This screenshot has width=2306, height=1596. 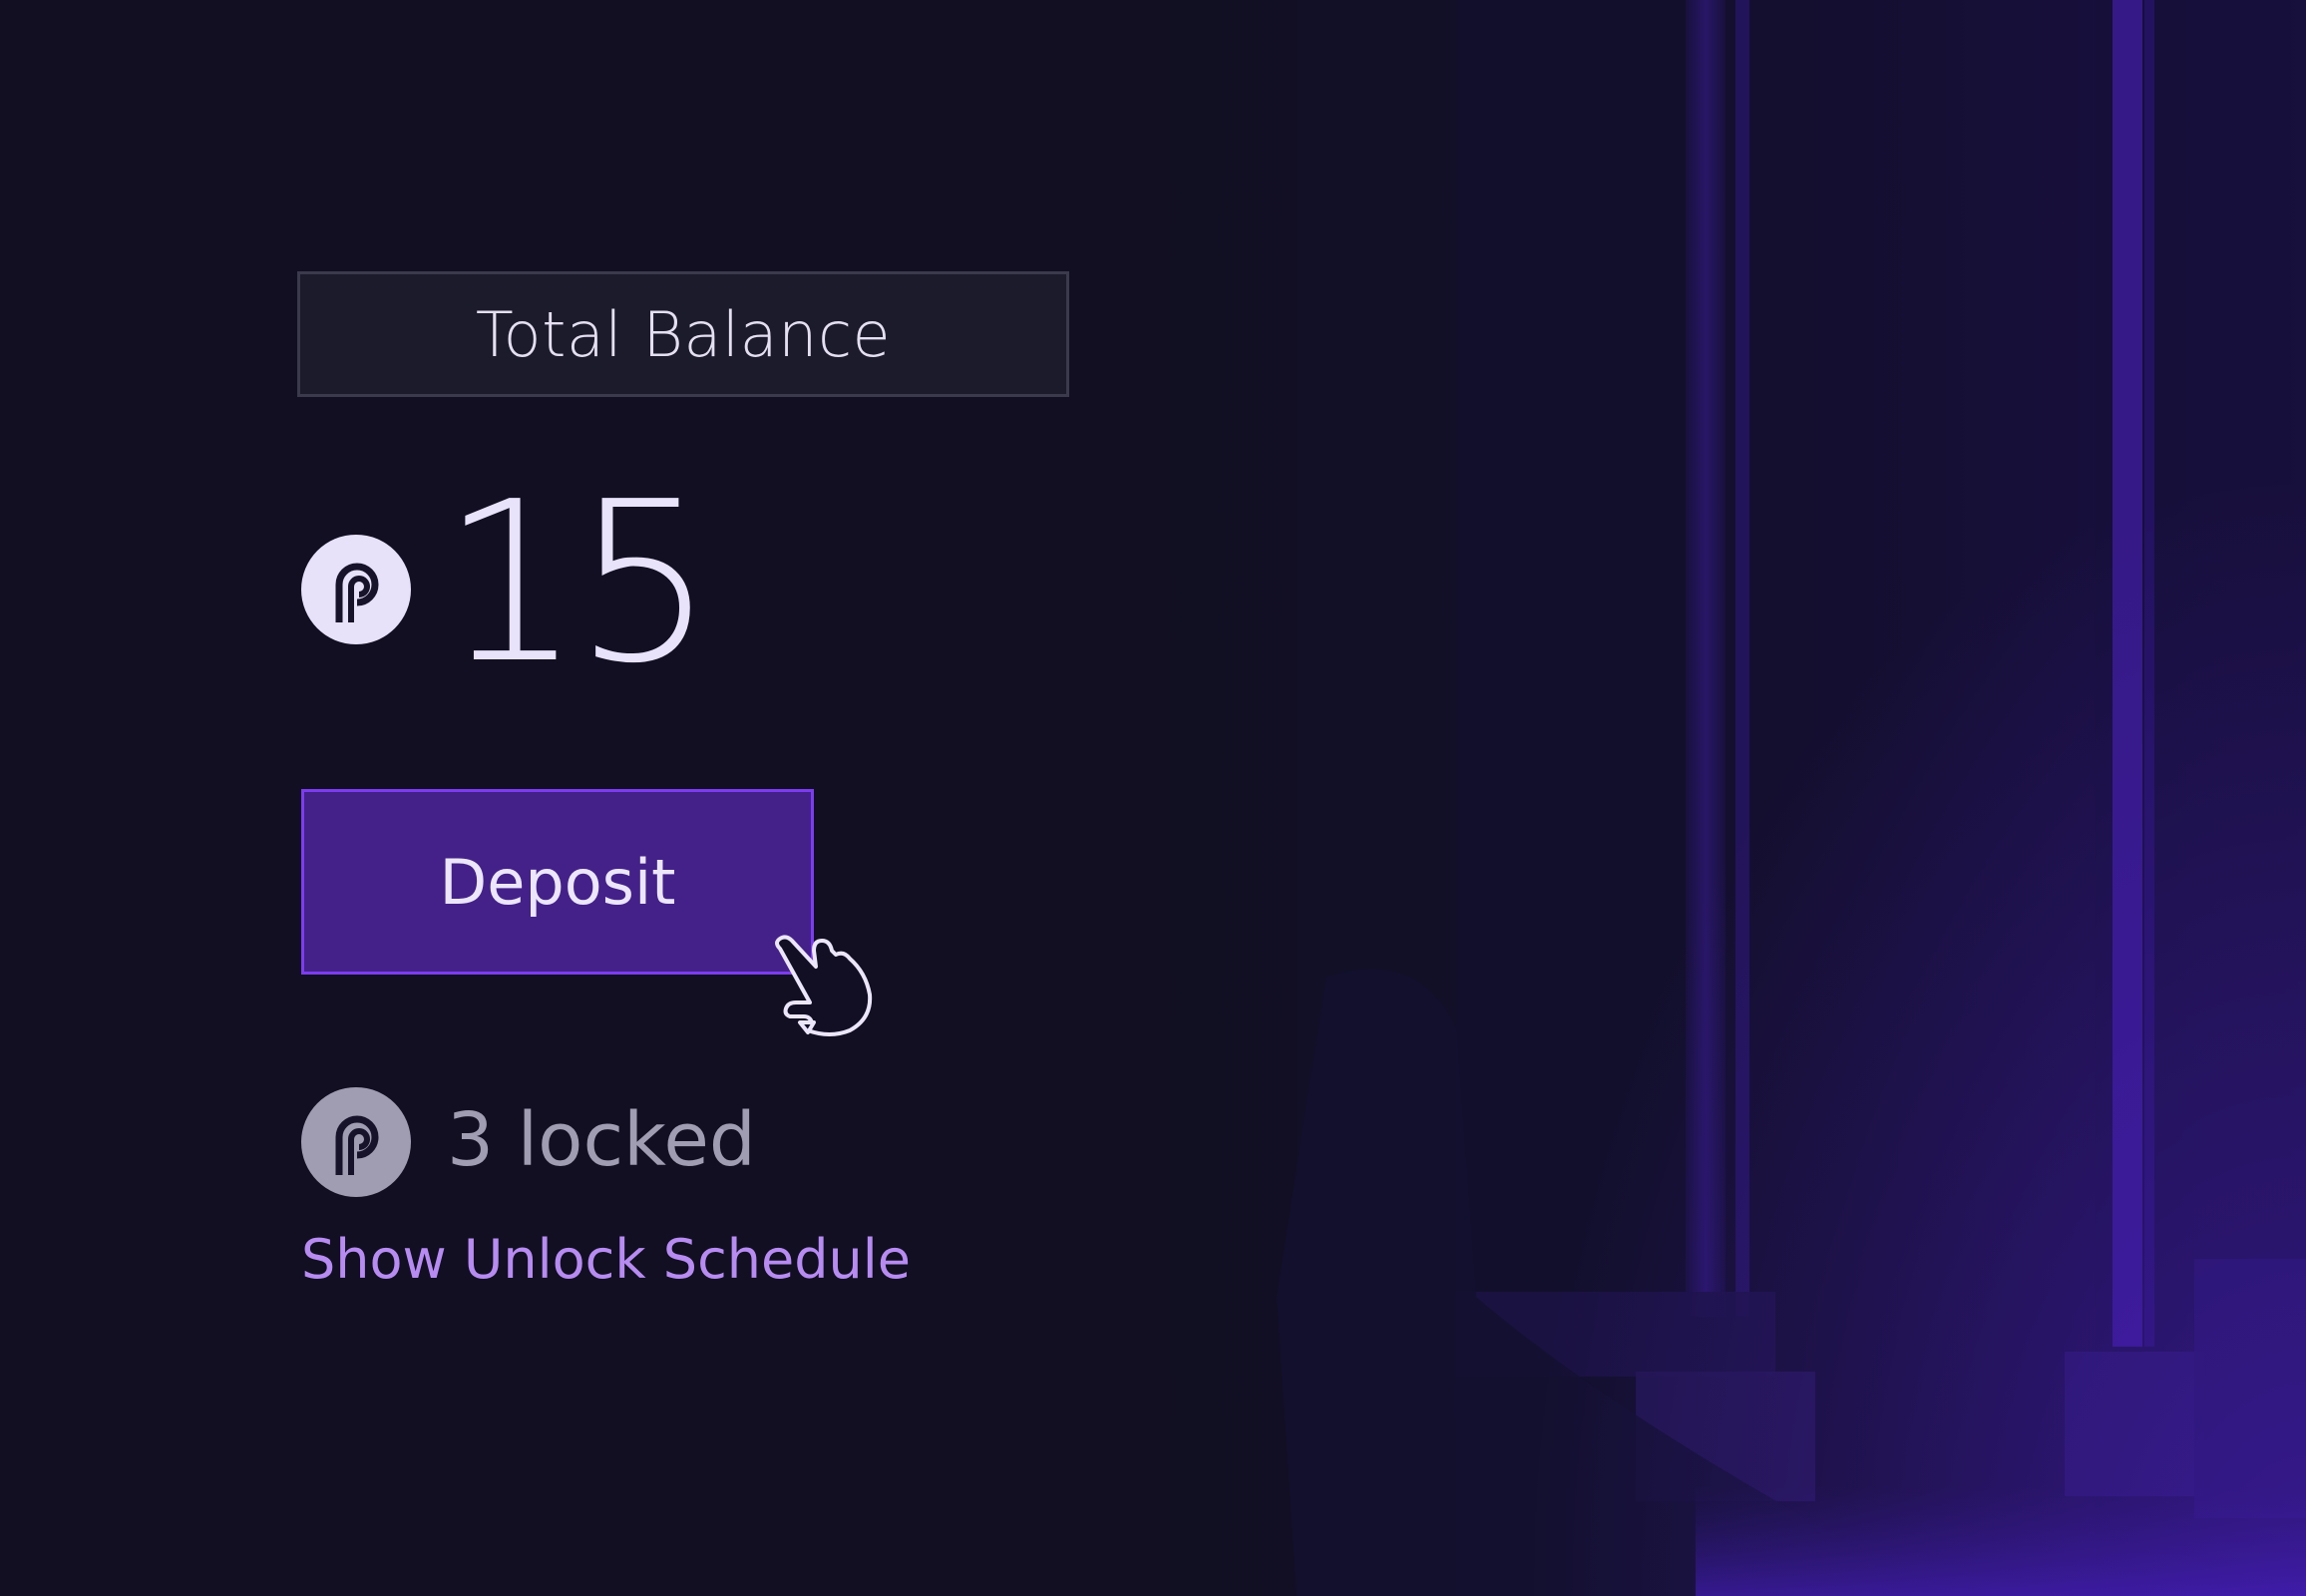 What do you see at coordinates (824, 985) in the screenshot?
I see `pointer-hand-icon` at bounding box center [824, 985].